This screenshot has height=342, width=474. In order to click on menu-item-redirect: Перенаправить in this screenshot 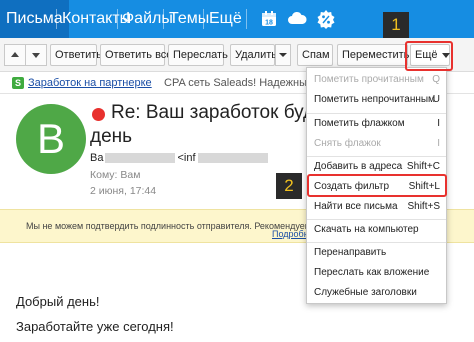, I will do `click(376, 253)`.